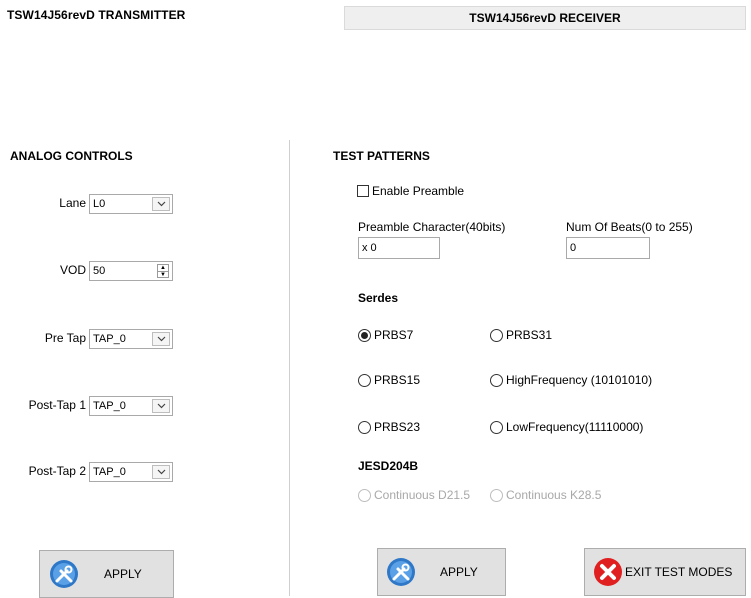  I want to click on prbs23-radio: PRBS23, so click(389, 427).